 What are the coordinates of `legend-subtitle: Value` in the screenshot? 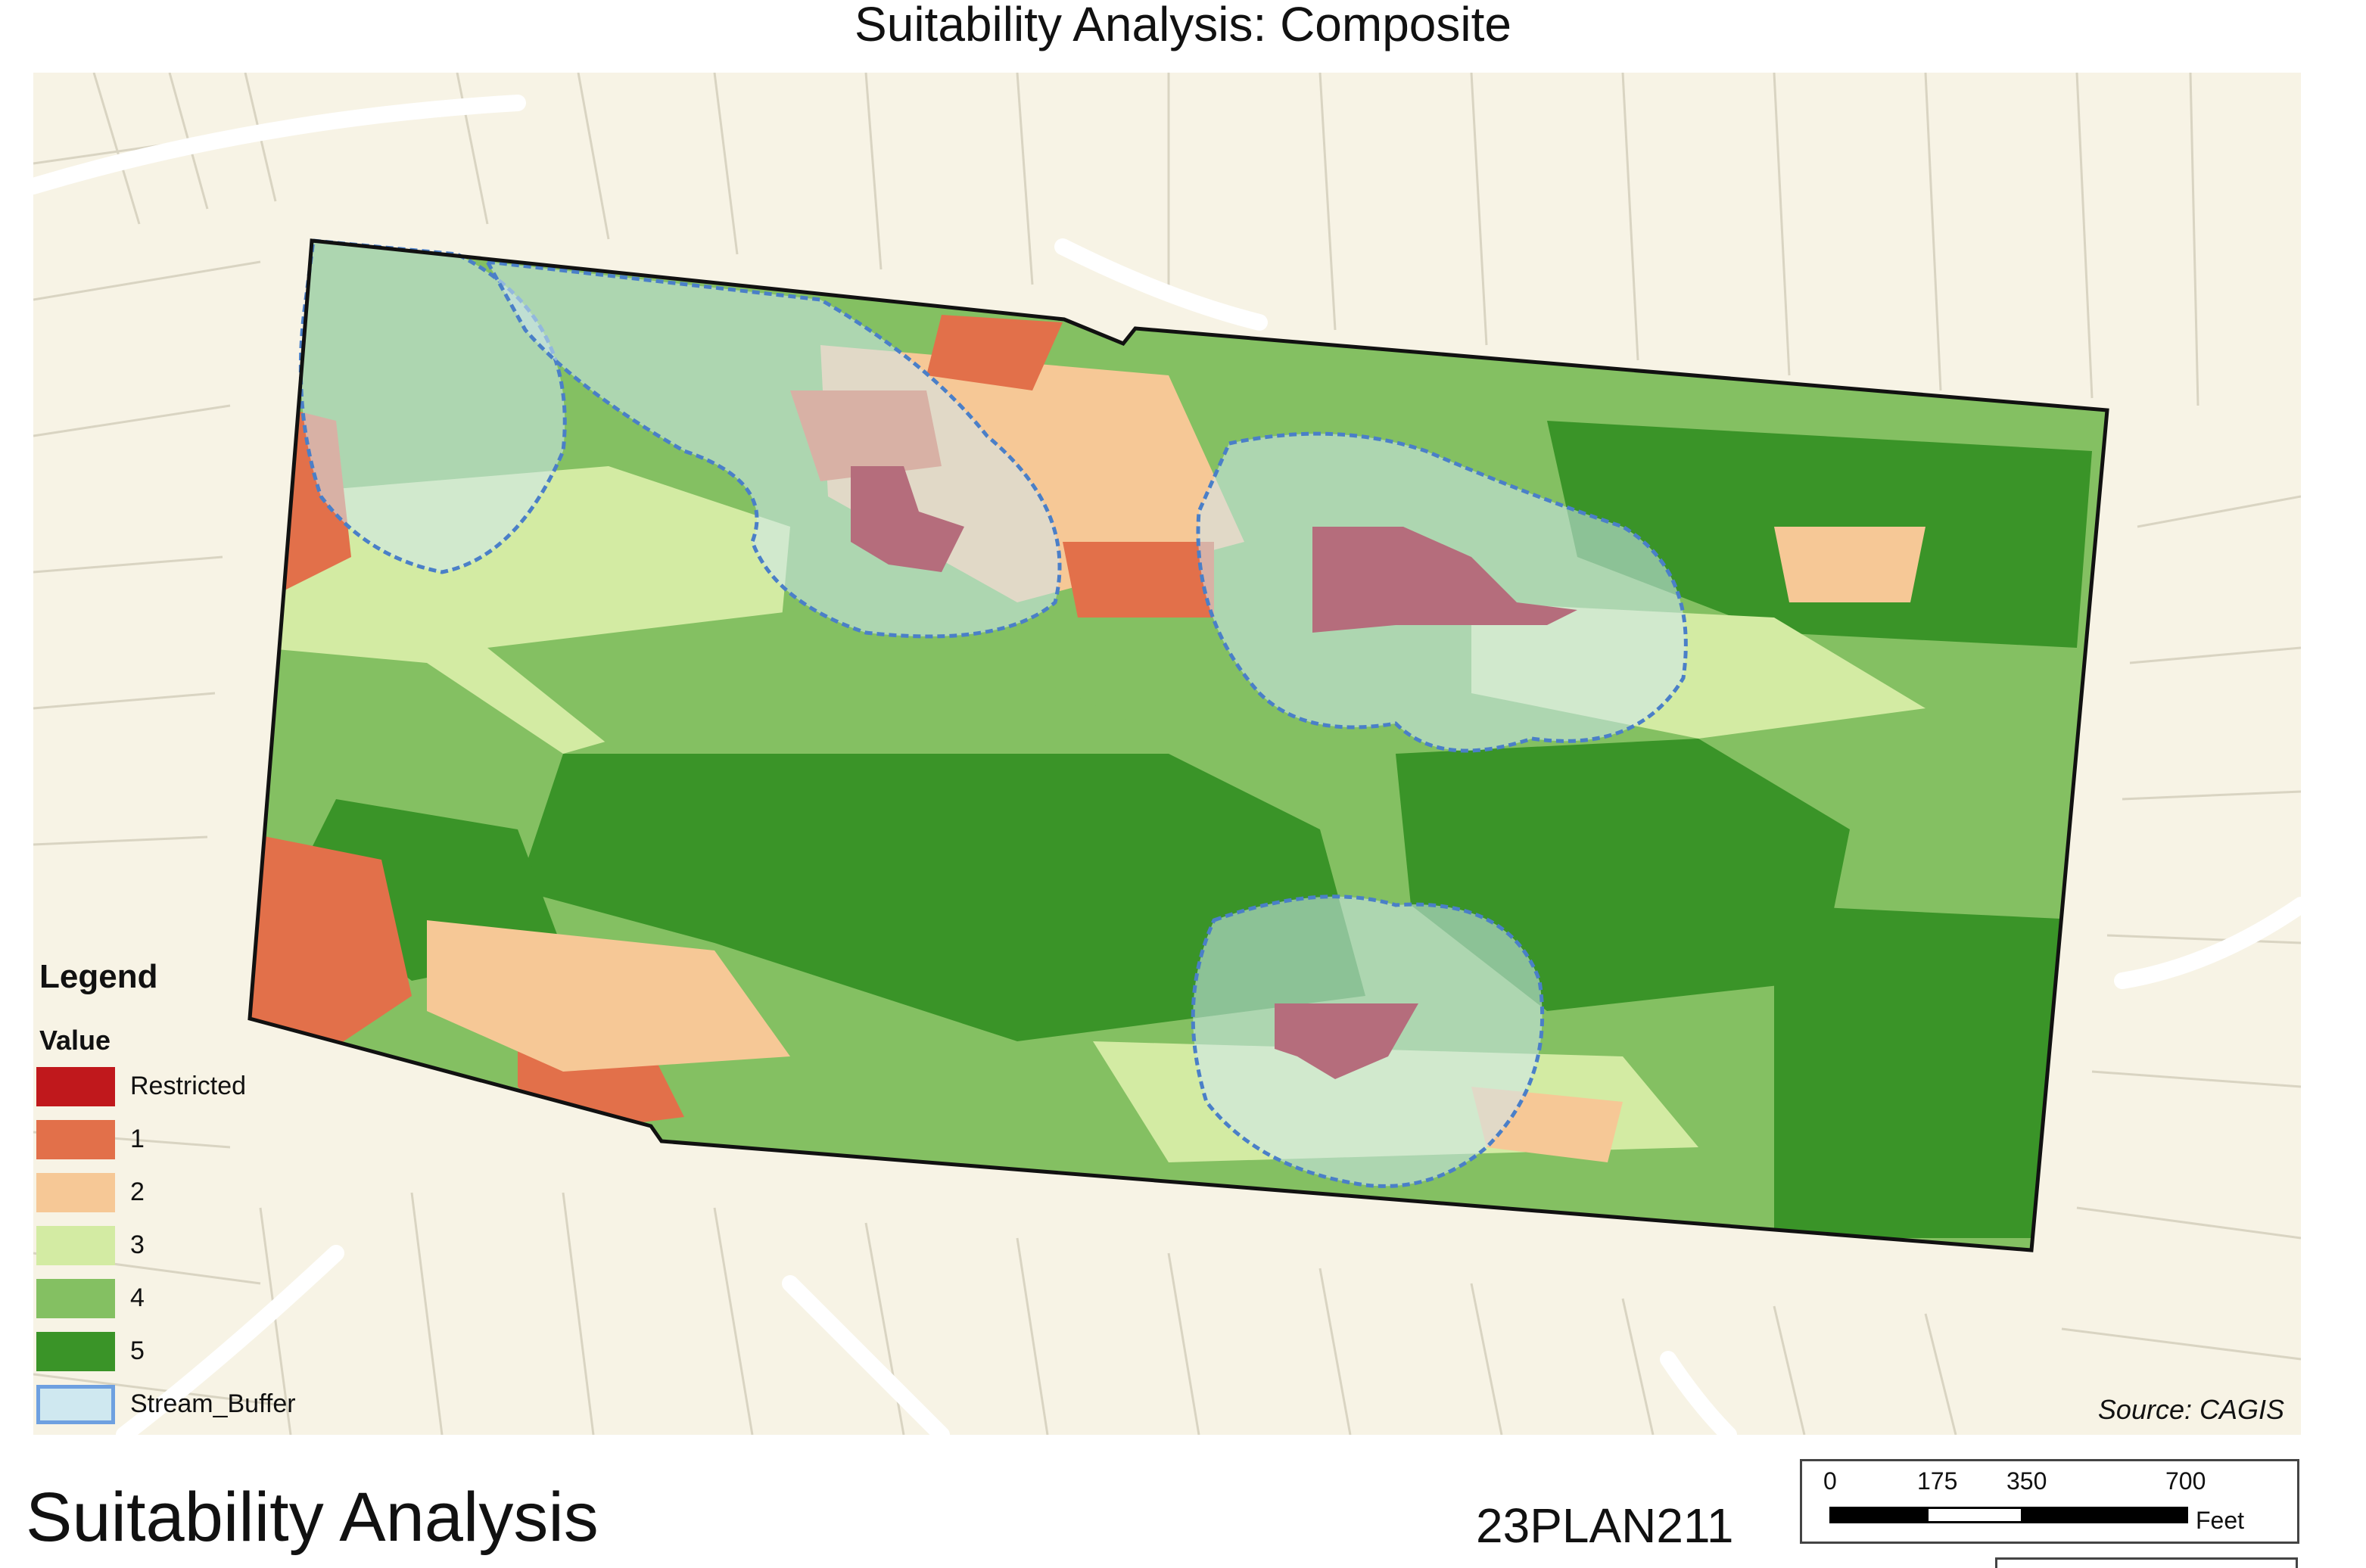 It's located at (75, 1040).